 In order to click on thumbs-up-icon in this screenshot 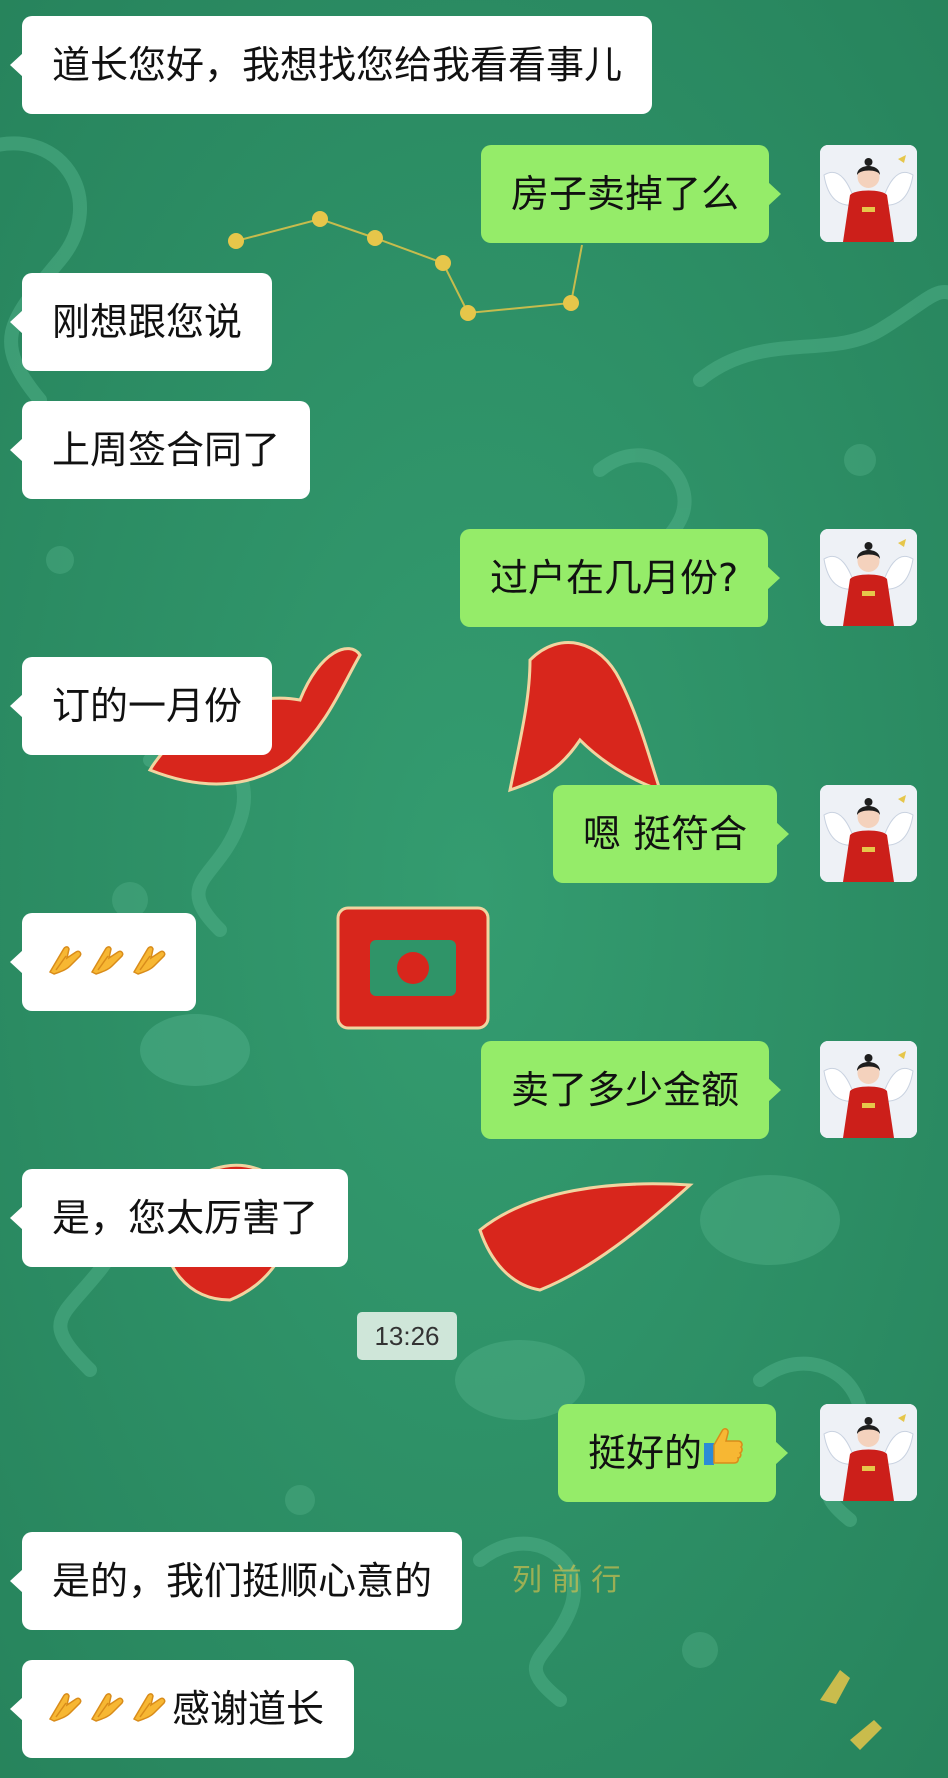, I will do `click(724, 1456)`.